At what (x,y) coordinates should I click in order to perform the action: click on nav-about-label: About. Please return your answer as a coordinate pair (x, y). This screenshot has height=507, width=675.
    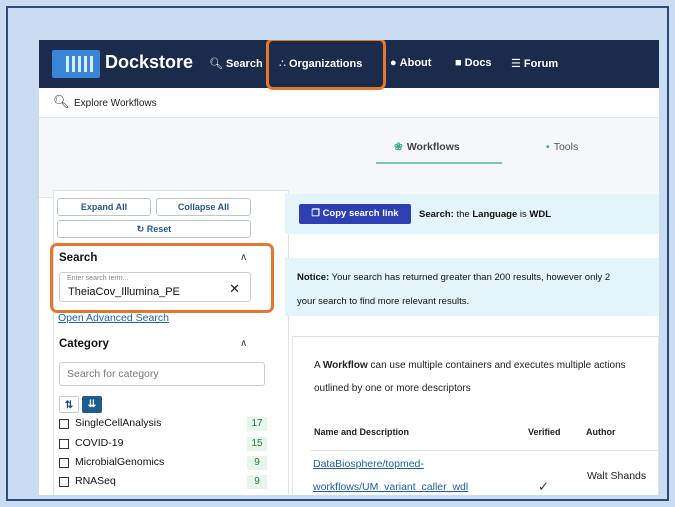
    Looking at the image, I should click on (415, 63).